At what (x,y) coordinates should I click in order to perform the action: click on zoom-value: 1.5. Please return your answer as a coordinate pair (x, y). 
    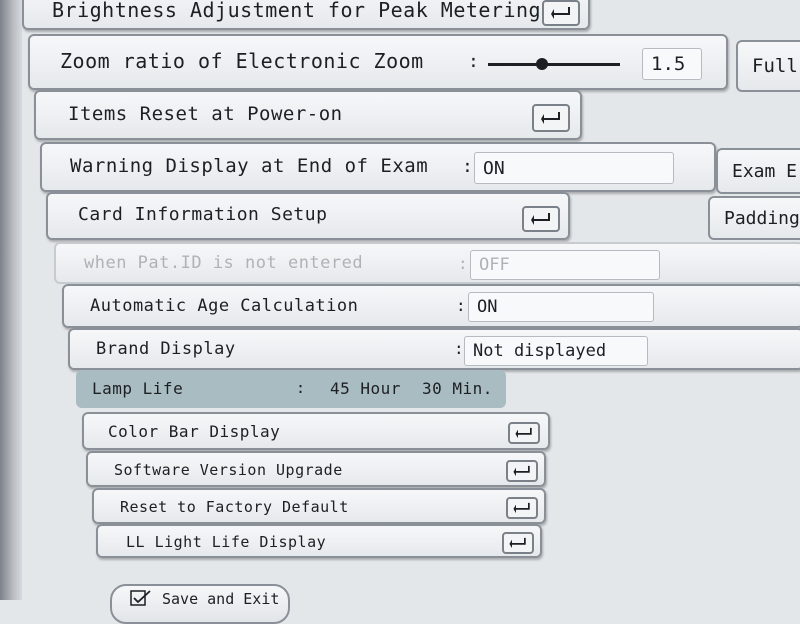
    Looking at the image, I should click on (668, 64).